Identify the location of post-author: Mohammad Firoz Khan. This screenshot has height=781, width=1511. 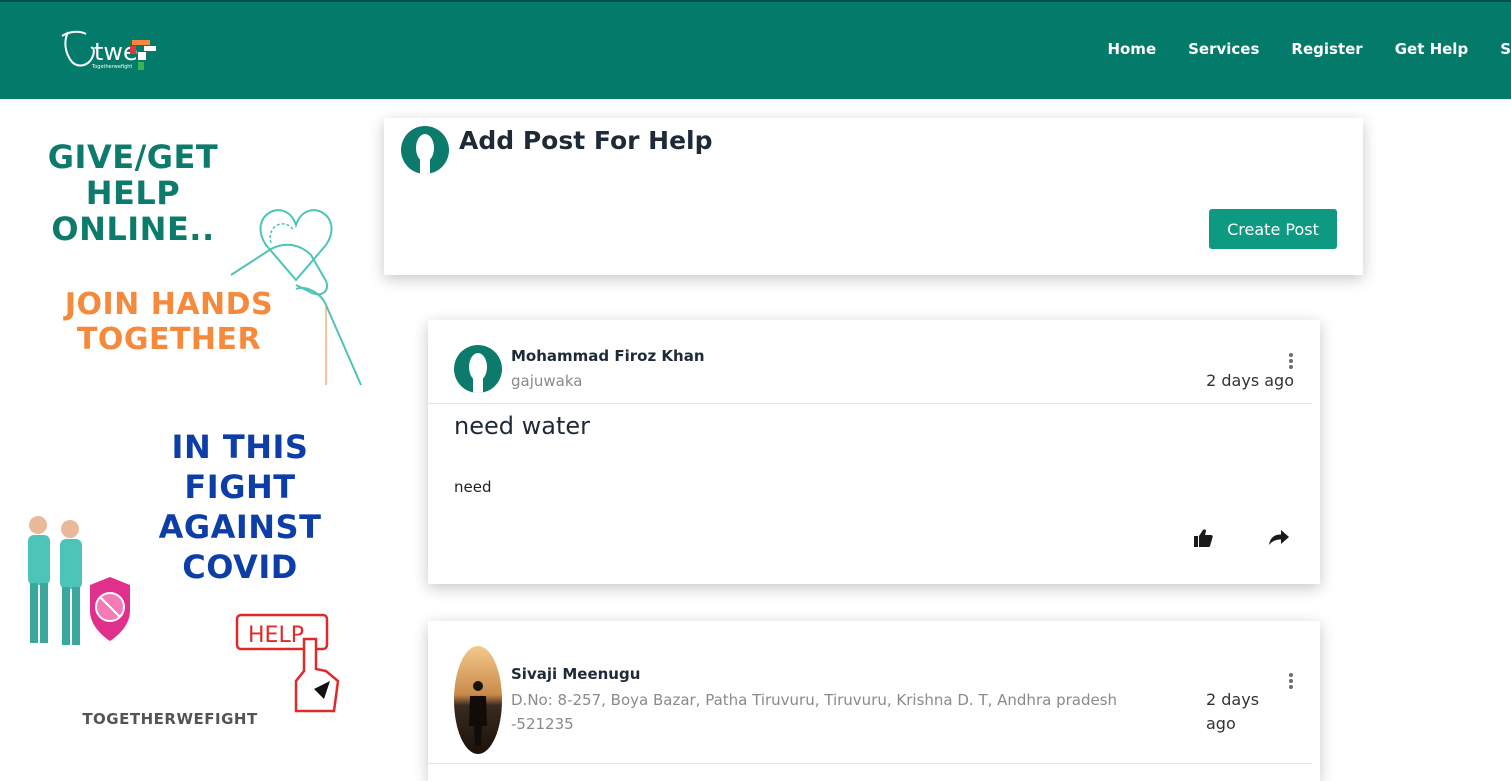
(608, 356).